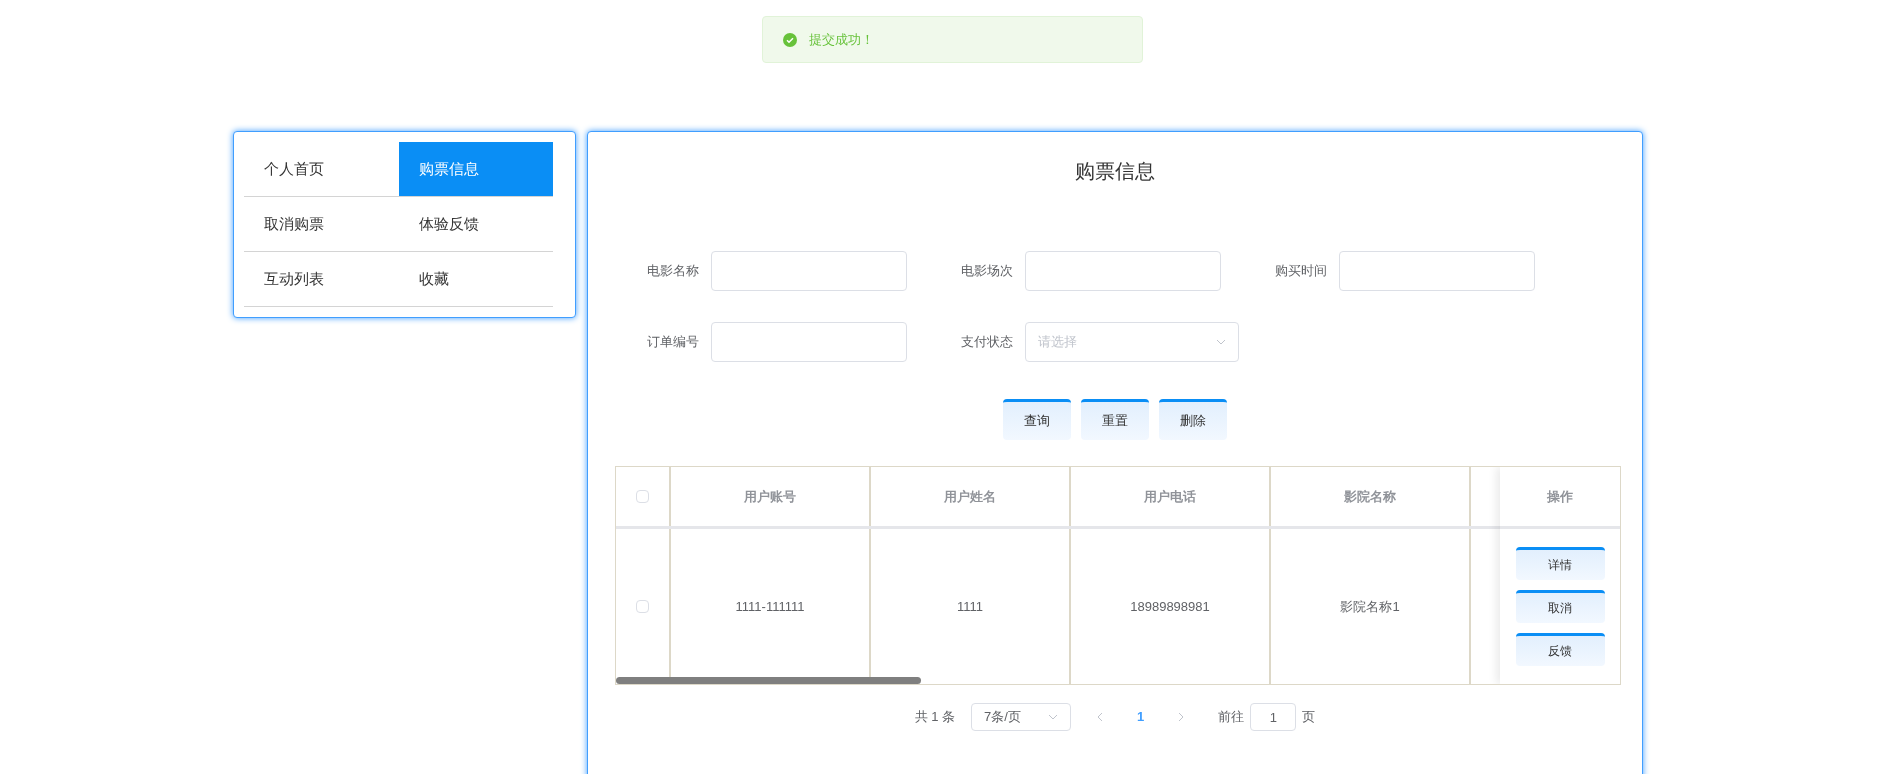 The image size is (1901, 774). What do you see at coordinates (1193, 419) in the screenshot?
I see `action-button: 删除` at bounding box center [1193, 419].